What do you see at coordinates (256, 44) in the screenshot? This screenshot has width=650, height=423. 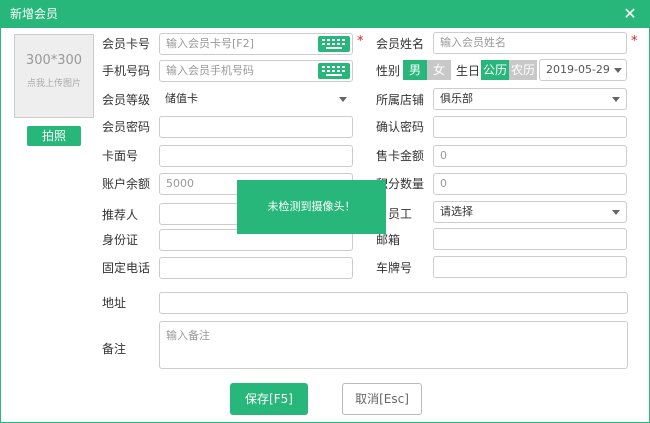 I see `card-no-input: 输入会员卡号[F2]` at bounding box center [256, 44].